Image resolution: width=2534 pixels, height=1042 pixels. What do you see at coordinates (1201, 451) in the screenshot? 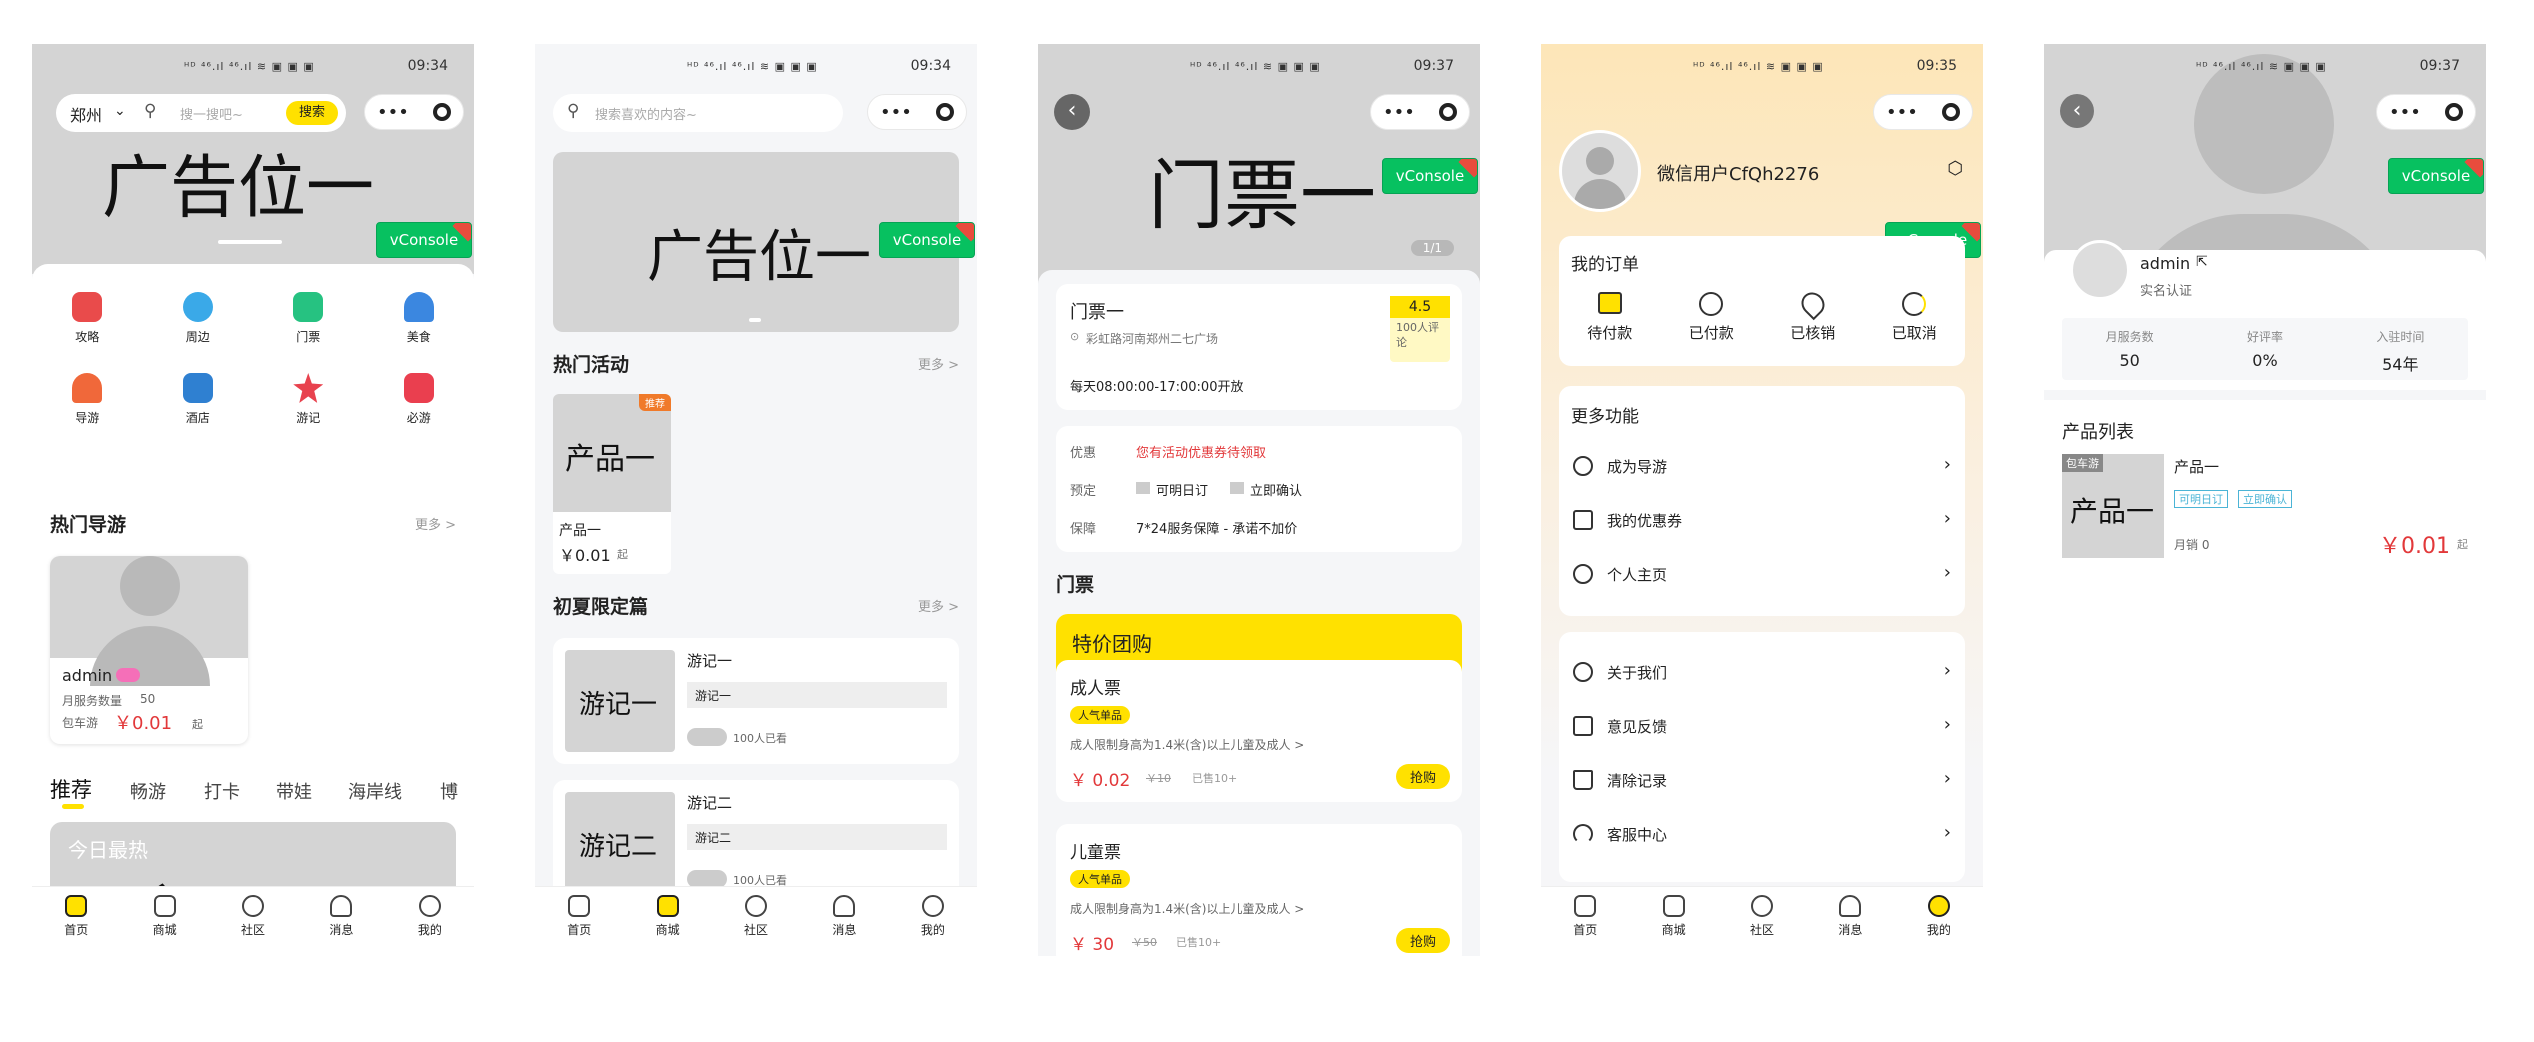
I see `promo-text: 您有活动优惠券待领取` at bounding box center [1201, 451].